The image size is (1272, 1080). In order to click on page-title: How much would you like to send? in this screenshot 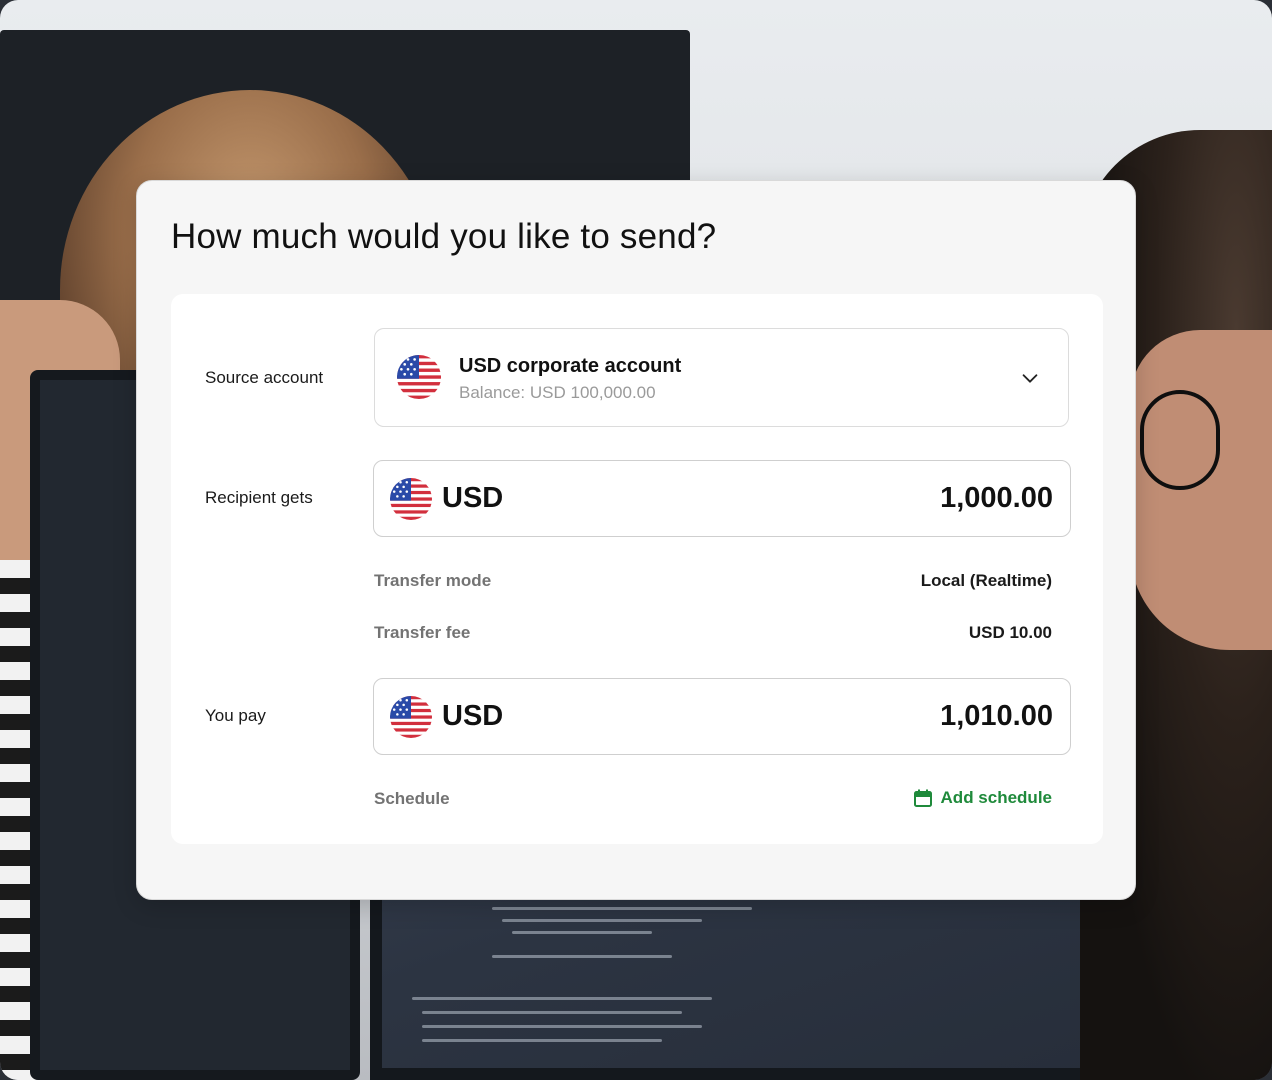, I will do `click(444, 236)`.